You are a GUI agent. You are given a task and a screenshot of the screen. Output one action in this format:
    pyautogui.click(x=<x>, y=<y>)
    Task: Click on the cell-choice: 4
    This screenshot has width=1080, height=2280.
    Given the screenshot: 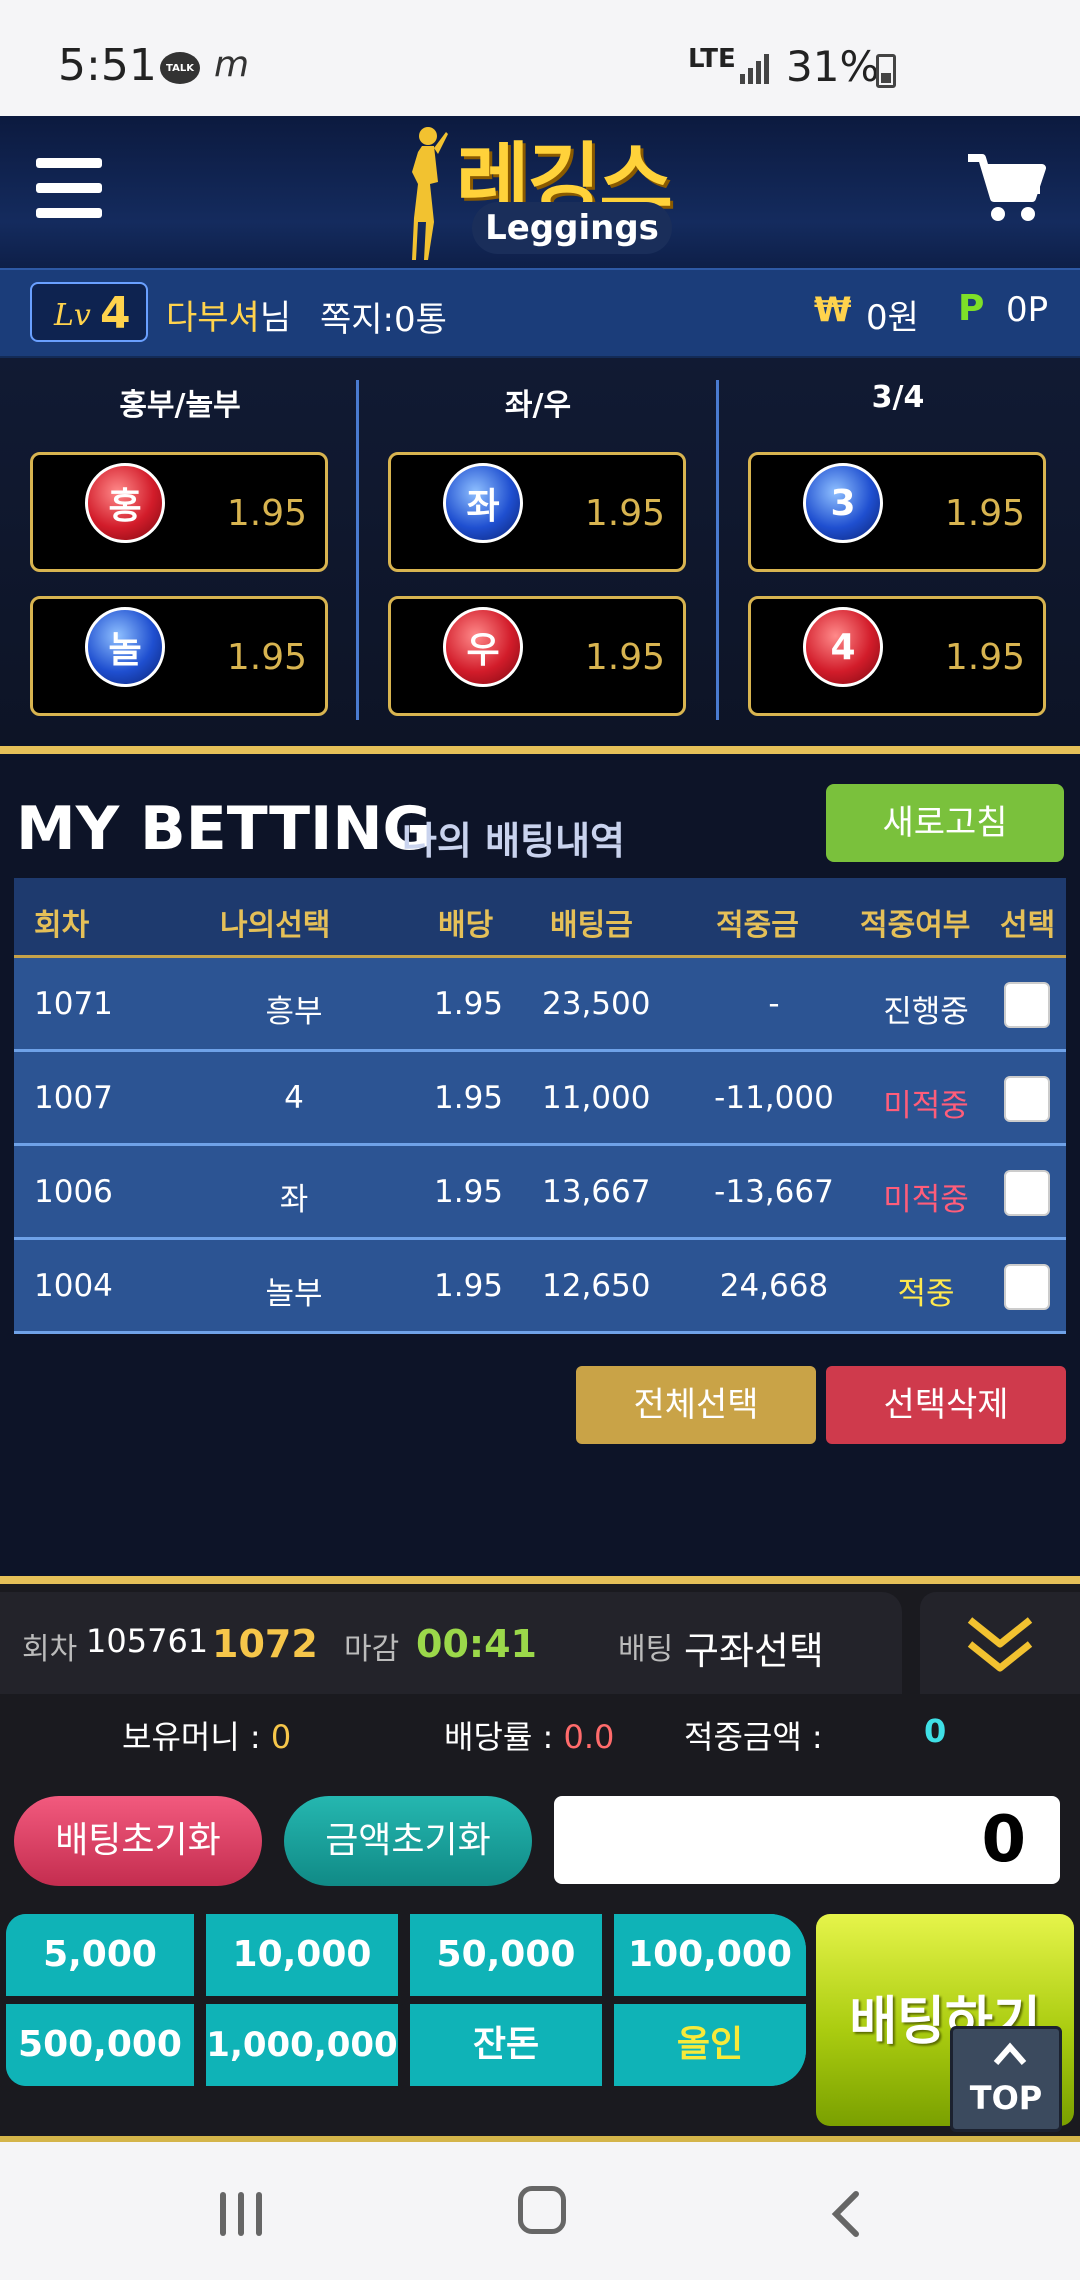 What is the action you would take?
    pyautogui.click(x=294, y=1098)
    